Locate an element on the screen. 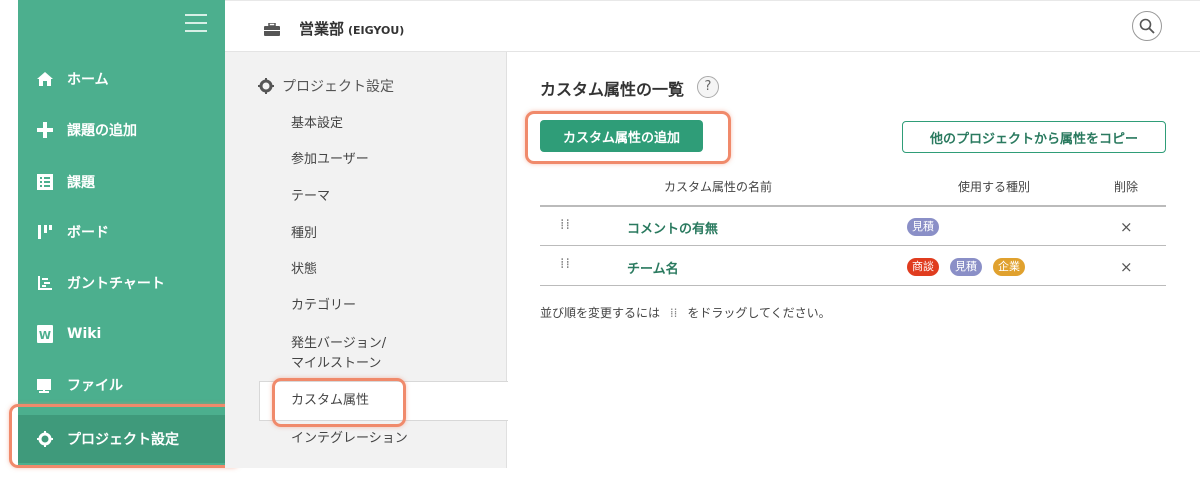  folder-icon is located at coordinates (45, 385).